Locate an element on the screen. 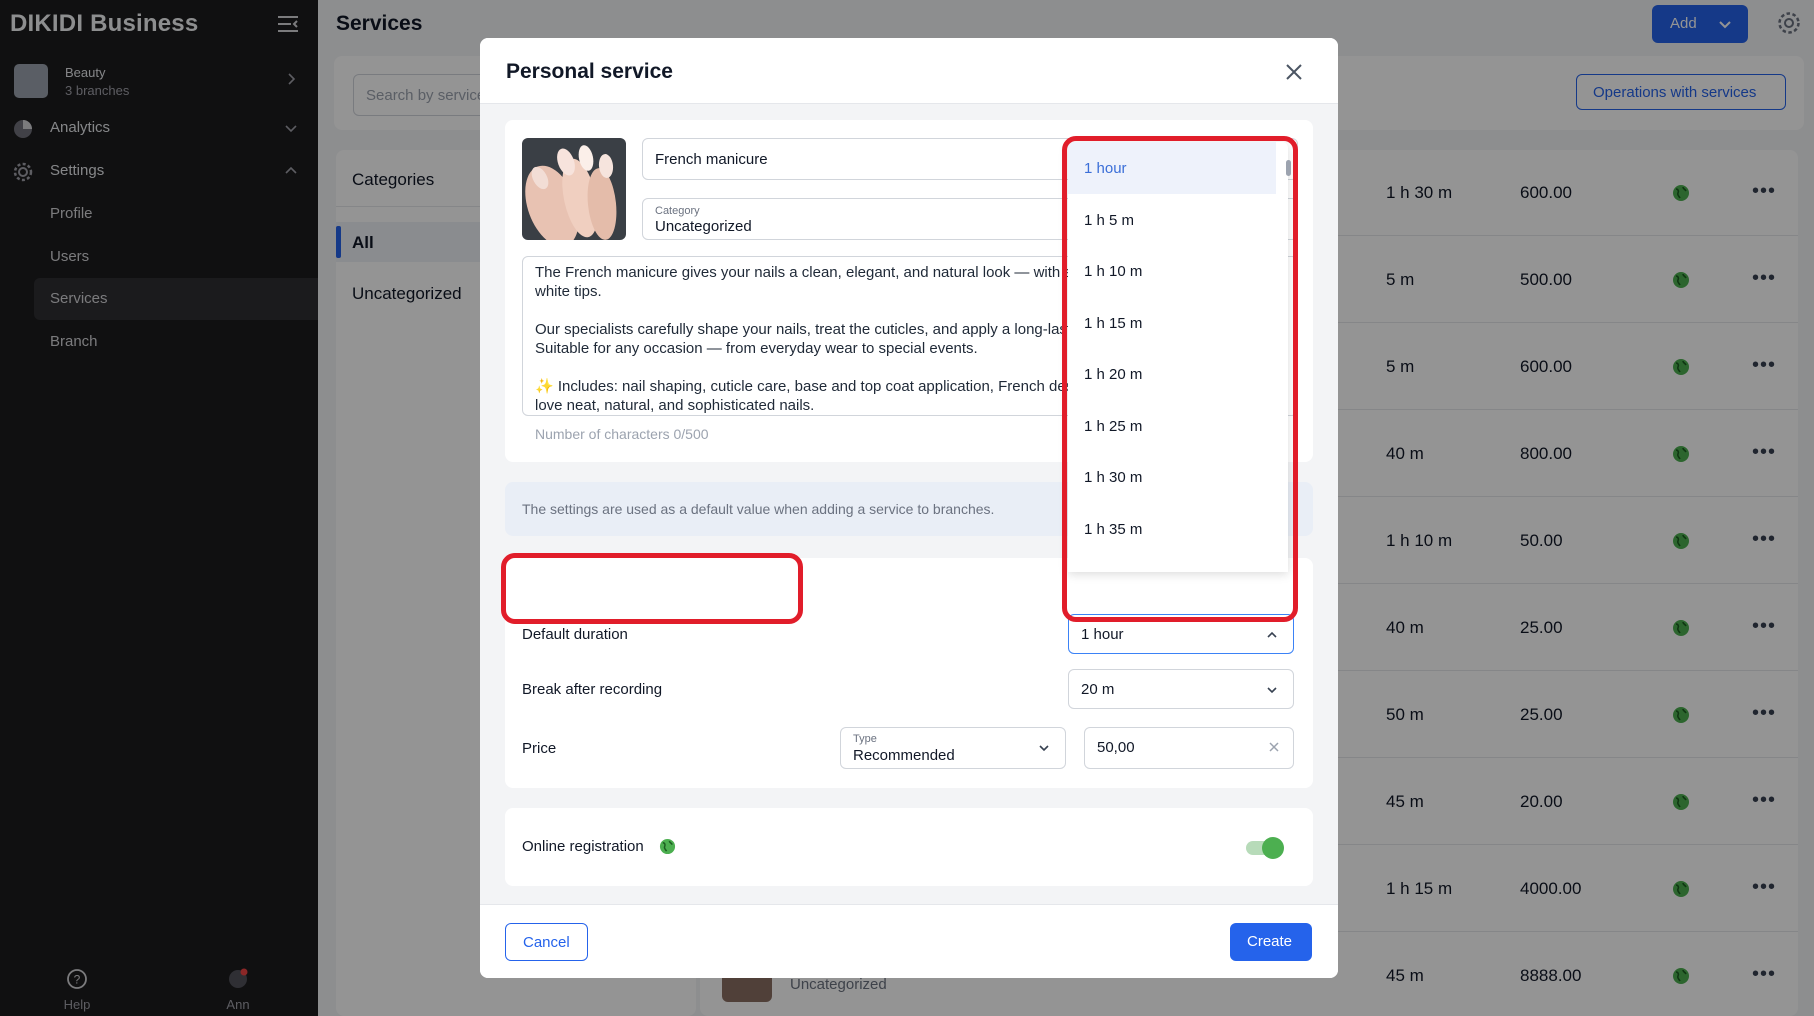 The height and width of the screenshot is (1016, 1814). toggle-knob is located at coordinates (1273, 848).